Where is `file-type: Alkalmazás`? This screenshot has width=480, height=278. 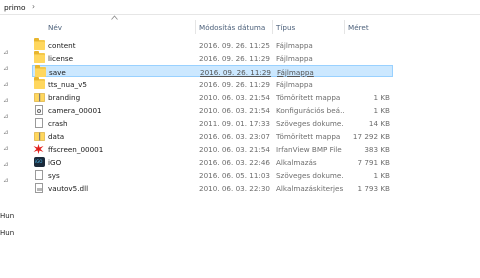
file-type: Alkalmazás is located at coordinates (296, 162).